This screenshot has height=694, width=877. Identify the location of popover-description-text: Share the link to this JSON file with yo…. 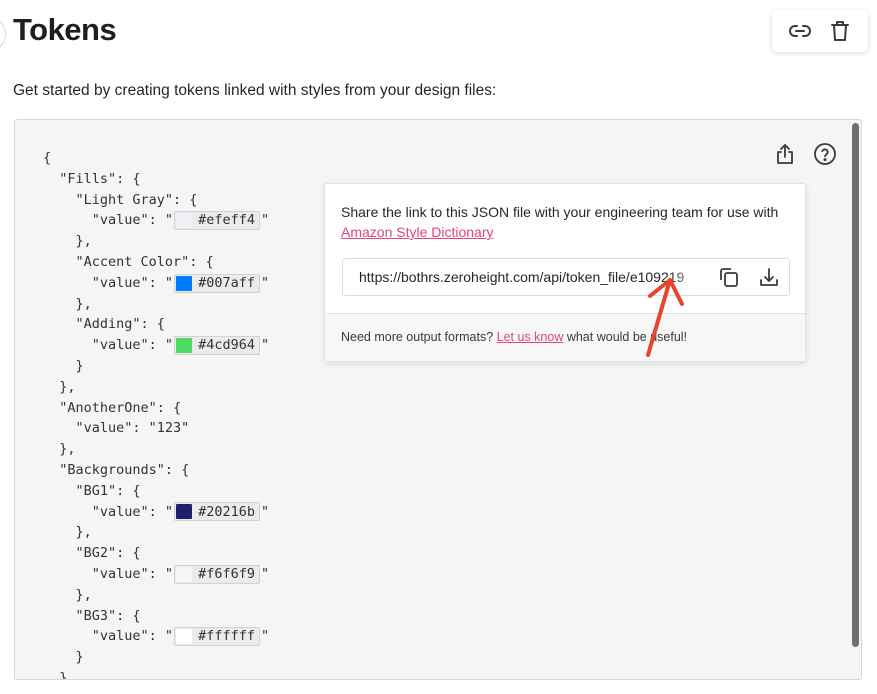
(560, 212).